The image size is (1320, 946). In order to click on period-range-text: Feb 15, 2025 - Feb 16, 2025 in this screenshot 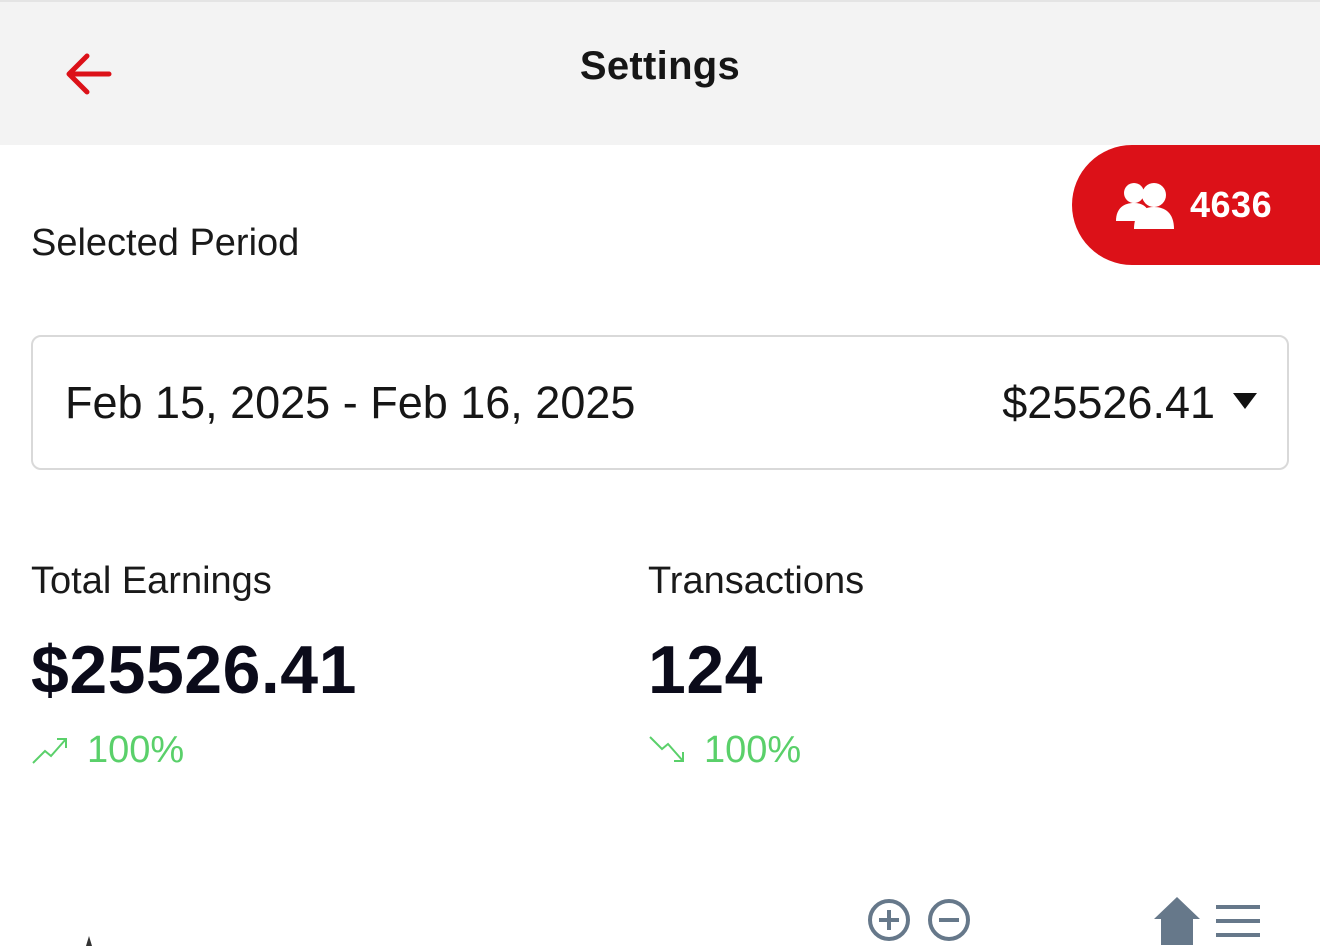, I will do `click(350, 402)`.